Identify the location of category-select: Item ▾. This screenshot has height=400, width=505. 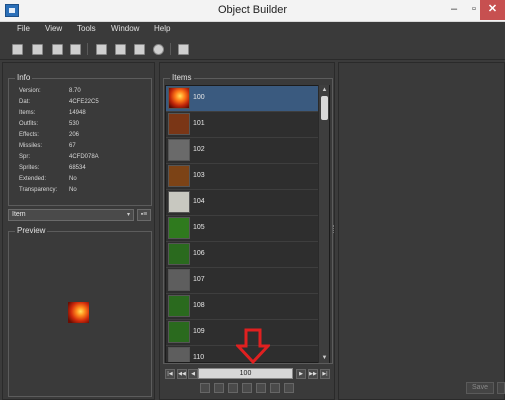
(71, 215).